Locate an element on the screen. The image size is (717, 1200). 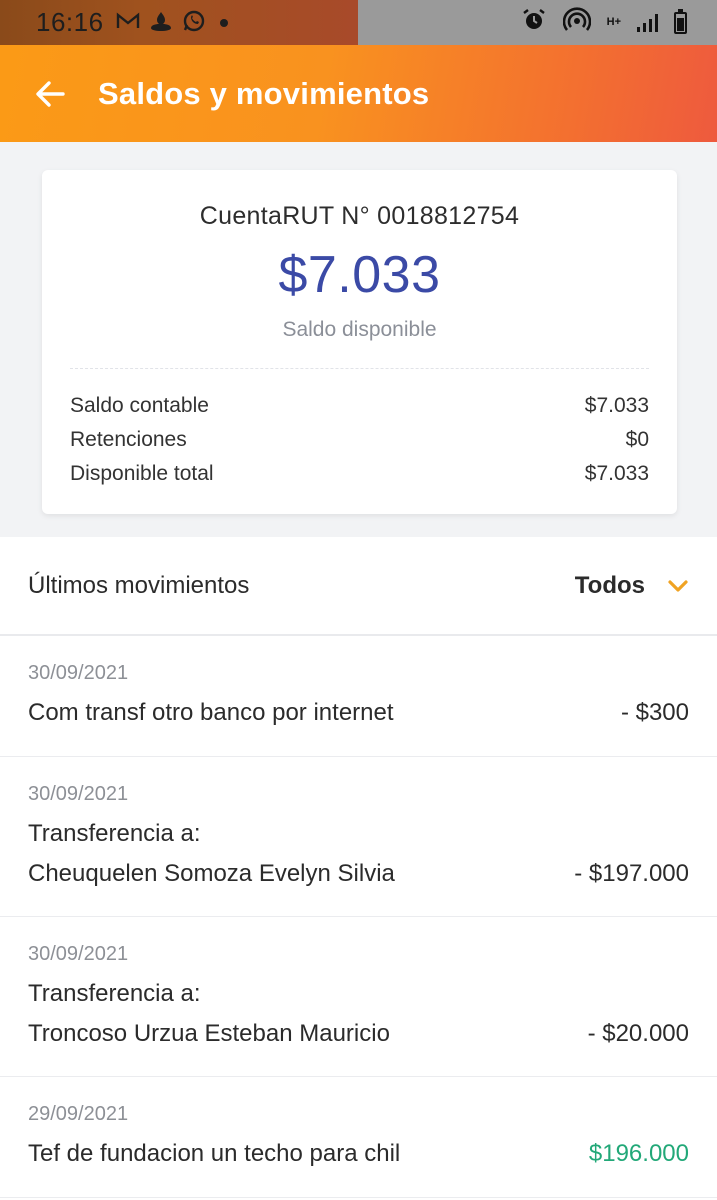
status-time: 16:16 is located at coordinates (70, 22).